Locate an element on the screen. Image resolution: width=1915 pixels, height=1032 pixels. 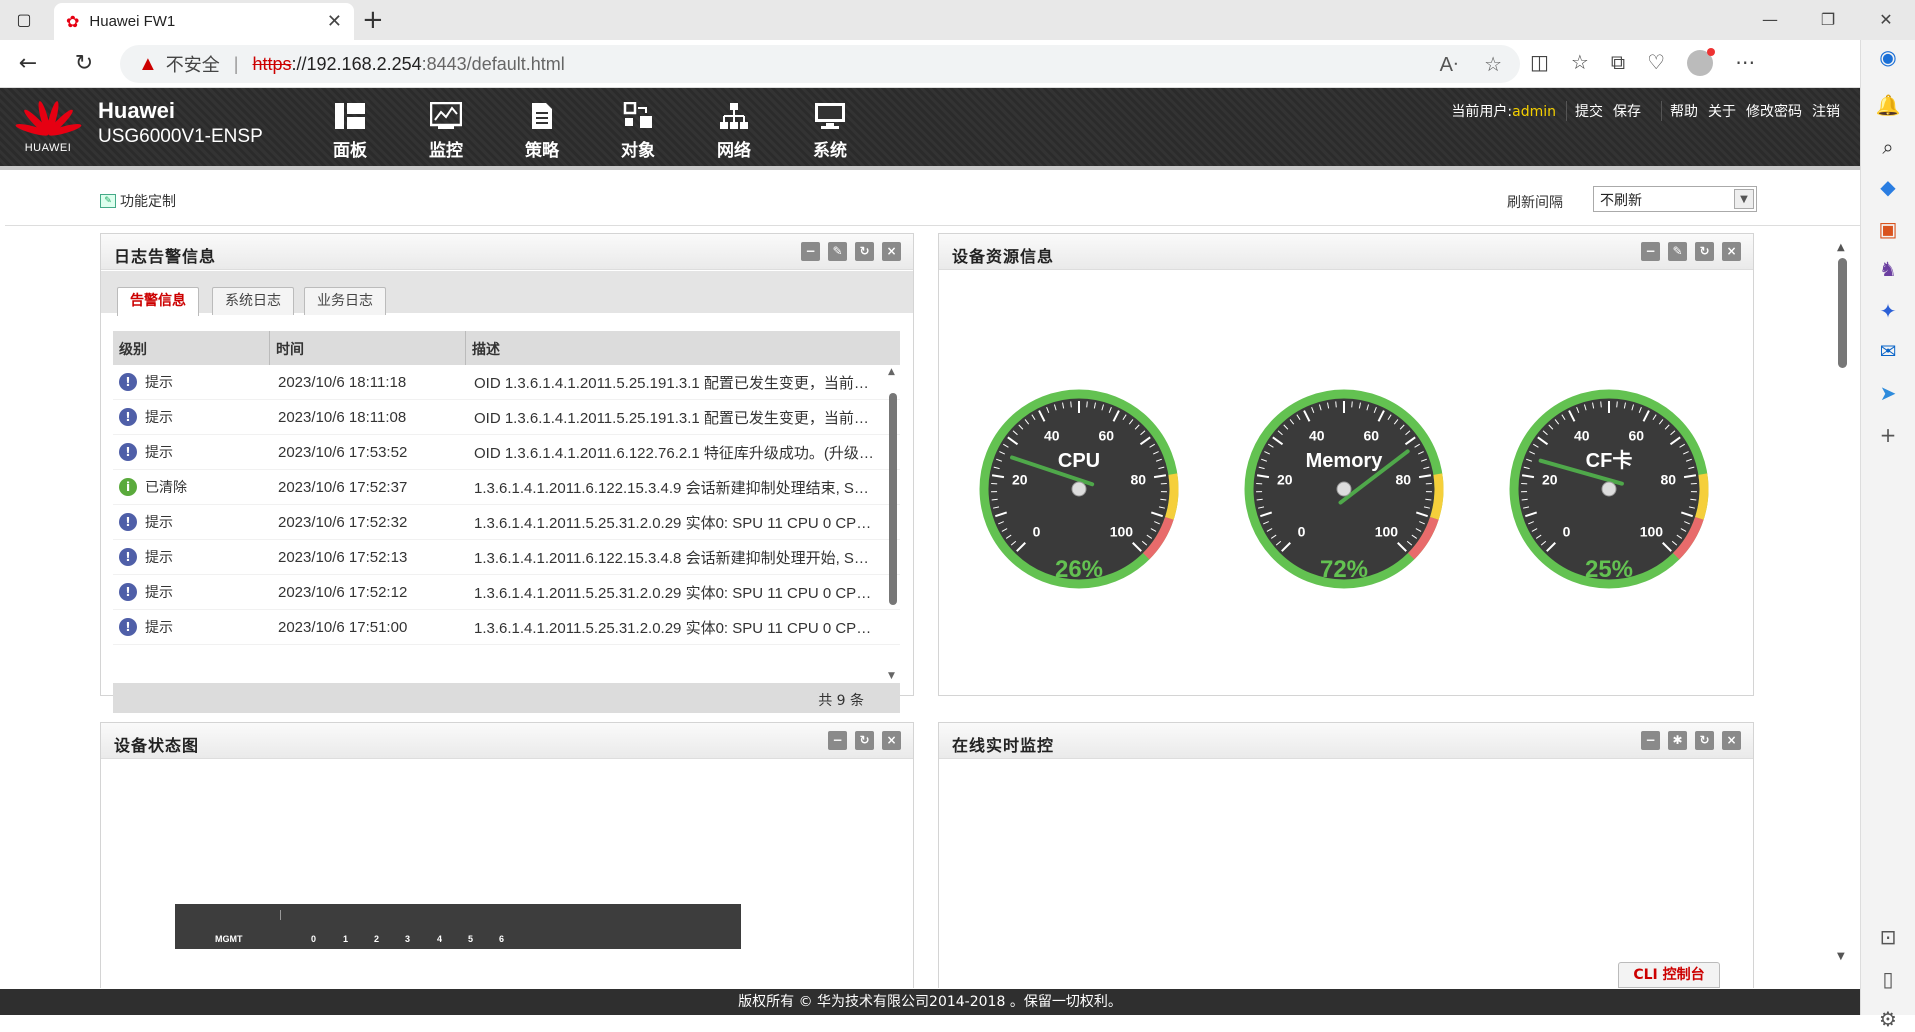
port-label: 2 is located at coordinates (389, 939).